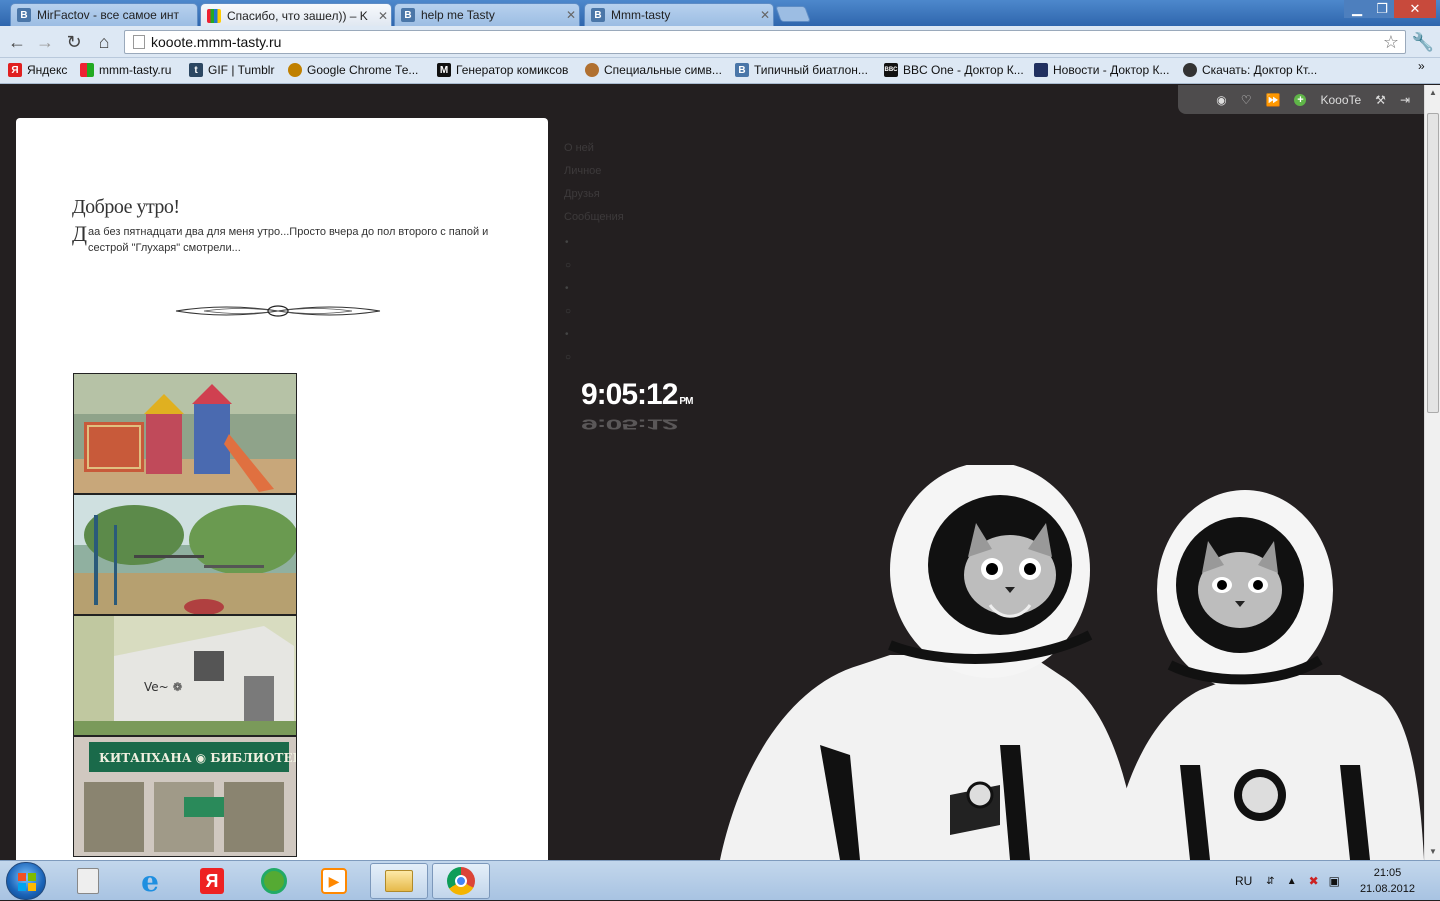 The image size is (1440, 901). What do you see at coordinates (185, 796) in the screenshot?
I see `library-photo: КИТАПХАНА ◉ БИБЛИОТЕКА` at bounding box center [185, 796].